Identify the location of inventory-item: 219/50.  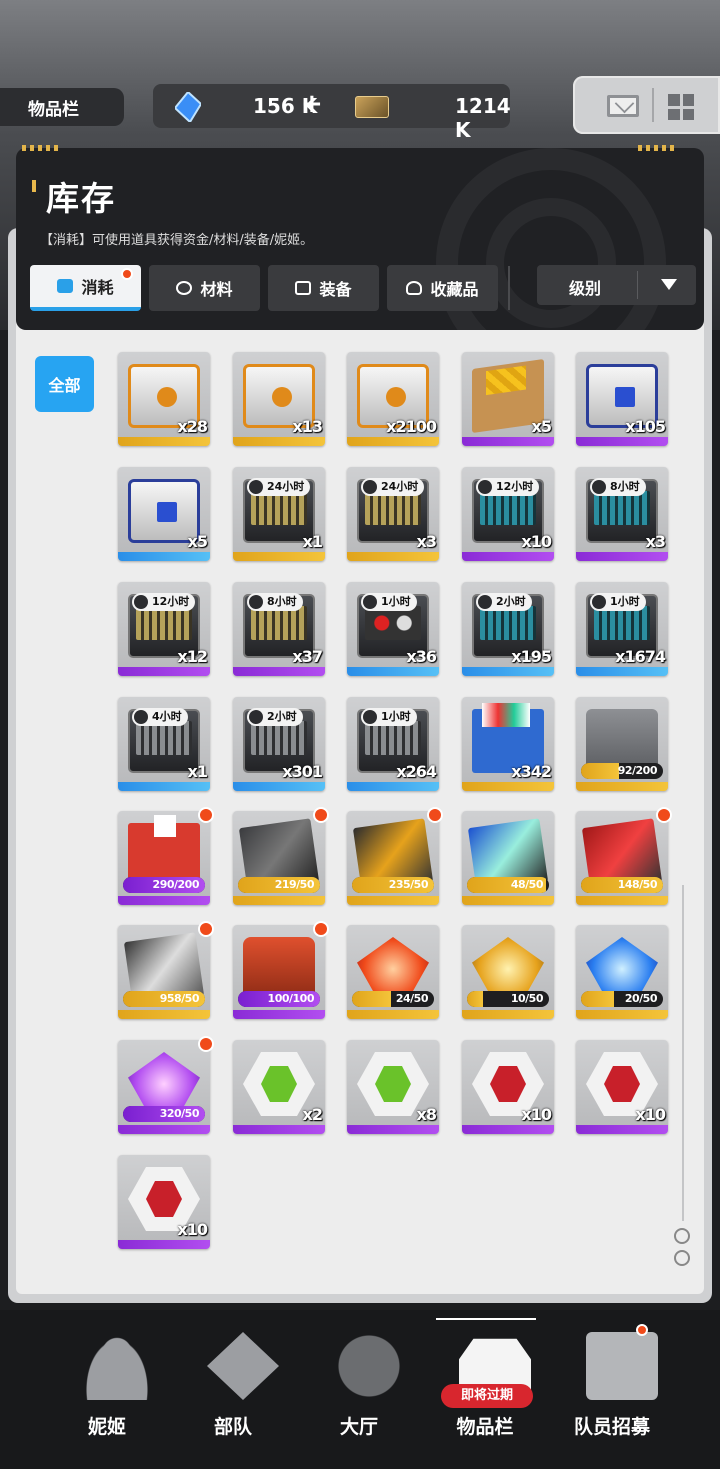
(281, 856).